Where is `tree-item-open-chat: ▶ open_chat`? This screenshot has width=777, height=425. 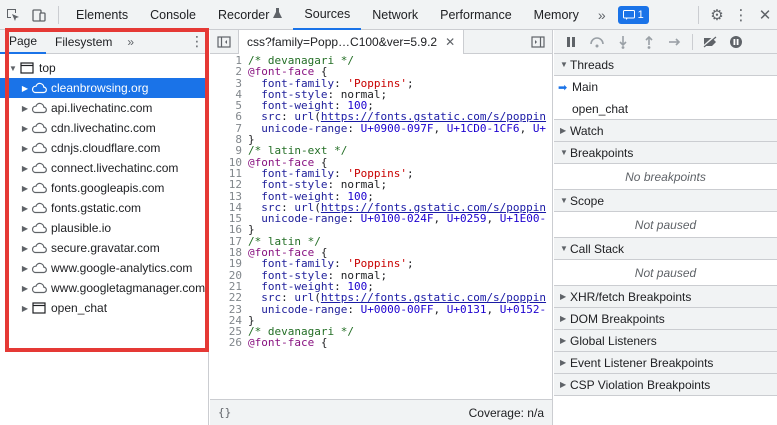 tree-item-open-chat: ▶ open_chat is located at coordinates (104, 308).